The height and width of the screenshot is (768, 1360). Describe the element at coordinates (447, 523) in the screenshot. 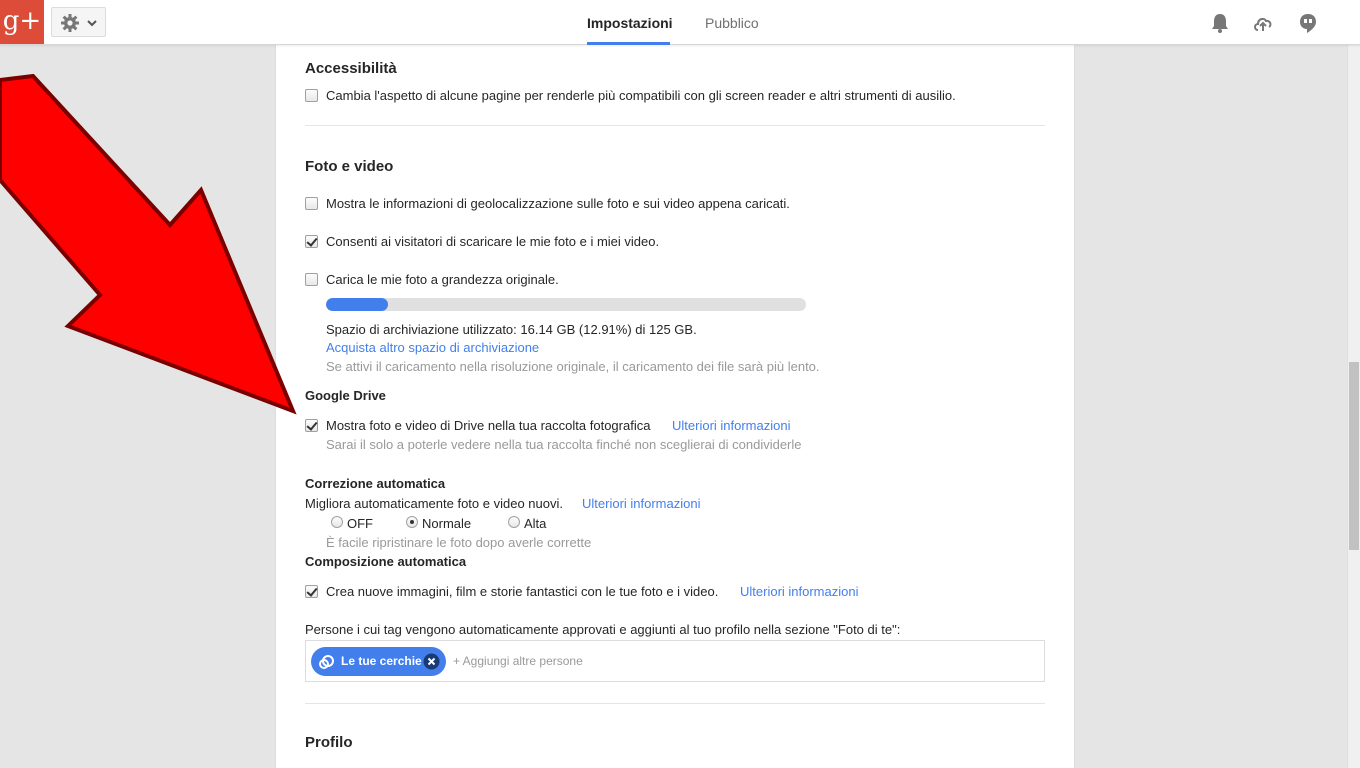

I see `autofix-normal-label: Normale` at that location.